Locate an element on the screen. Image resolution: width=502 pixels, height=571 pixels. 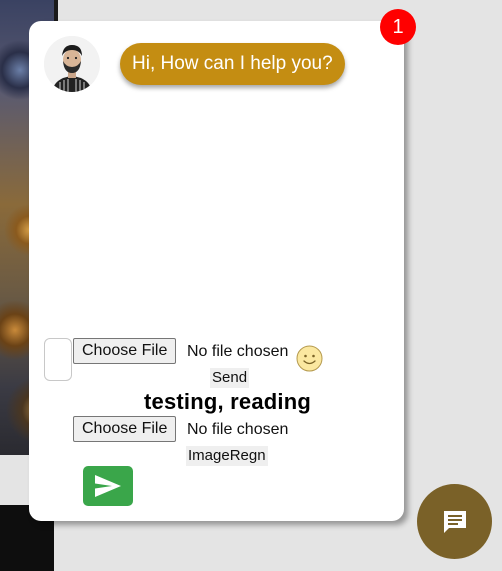
chat-bubble-icon is located at coordinates (454, 521).